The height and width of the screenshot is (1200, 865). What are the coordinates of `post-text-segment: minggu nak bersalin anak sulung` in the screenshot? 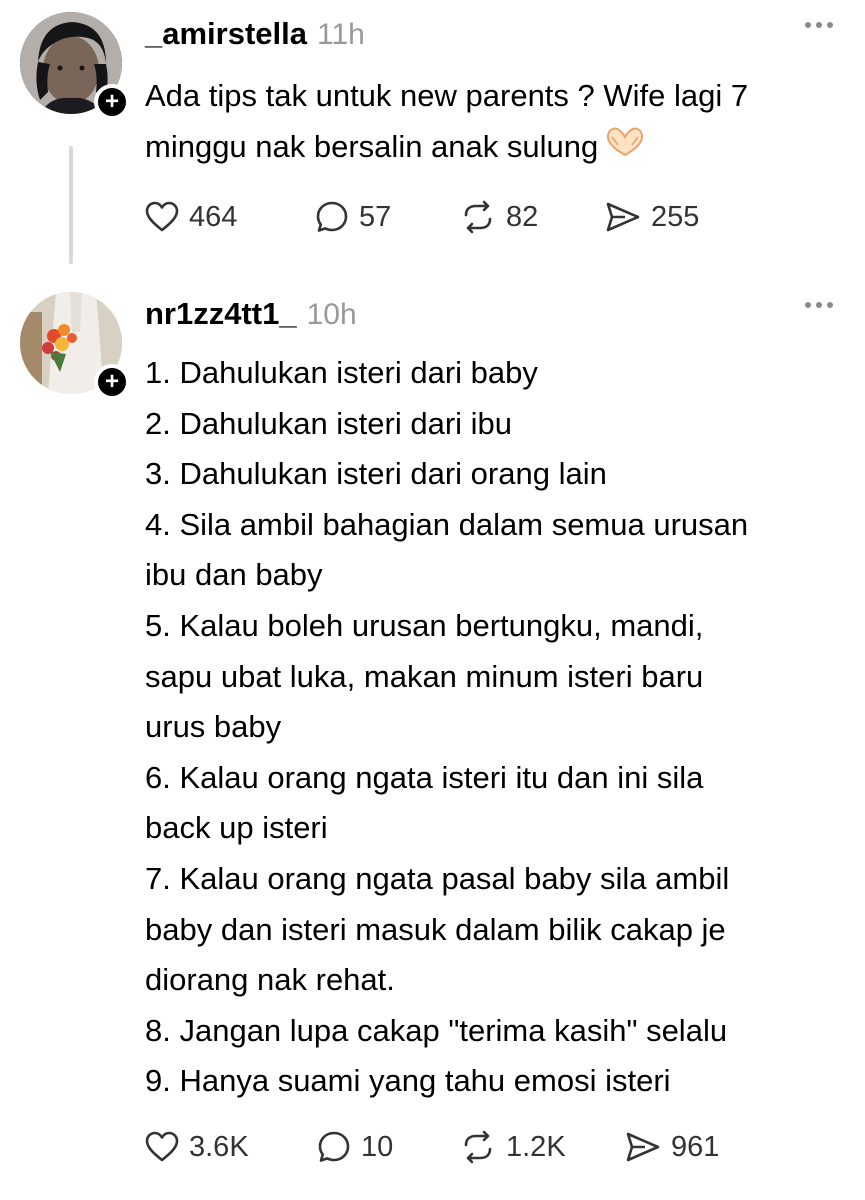 It's located at (372, 146).